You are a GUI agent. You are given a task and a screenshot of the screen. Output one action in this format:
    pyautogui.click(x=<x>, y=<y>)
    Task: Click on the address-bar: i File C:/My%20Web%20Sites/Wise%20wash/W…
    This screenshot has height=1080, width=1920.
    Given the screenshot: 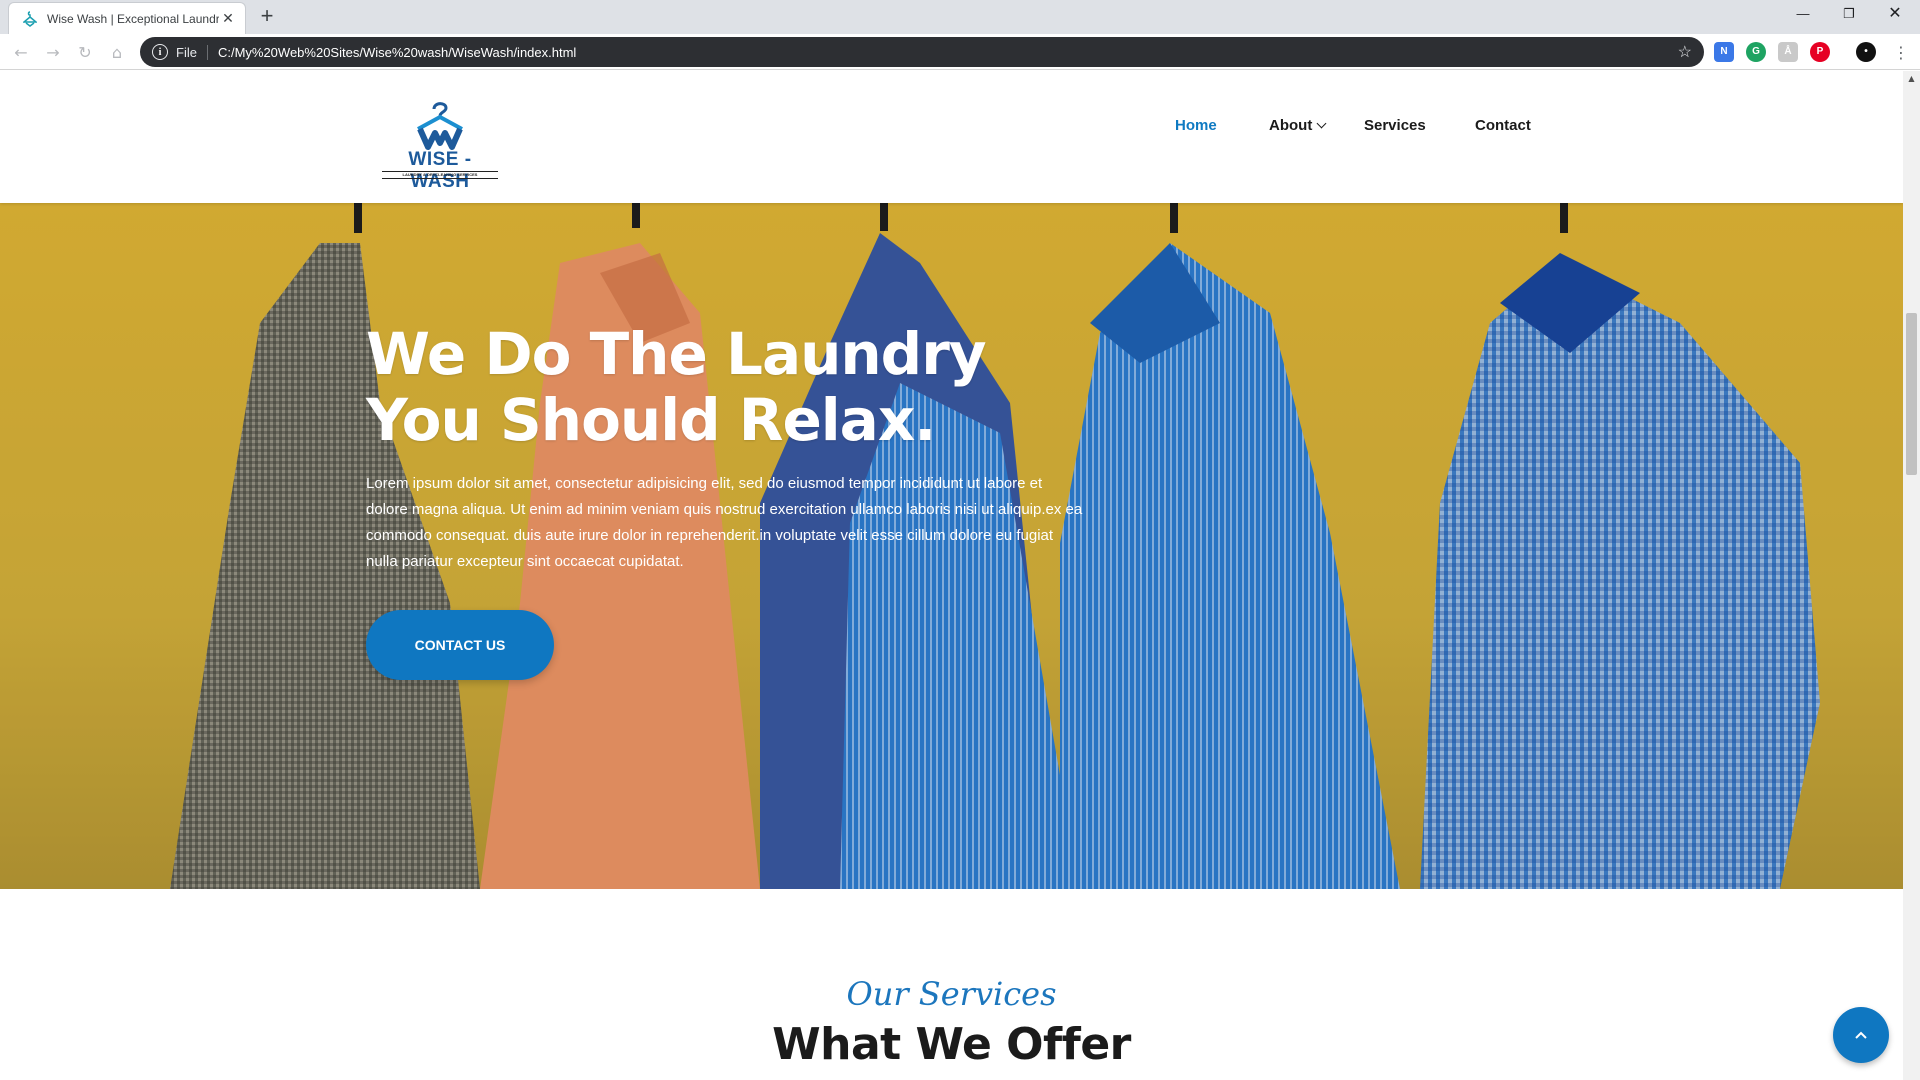 What is the action you would take?
    pyautogui.click(x=922, y=52)
    